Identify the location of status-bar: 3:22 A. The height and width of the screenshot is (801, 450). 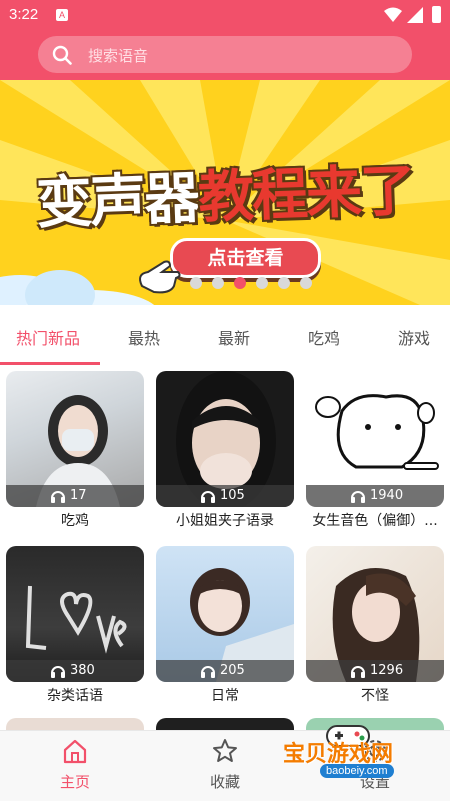
(225, 15).